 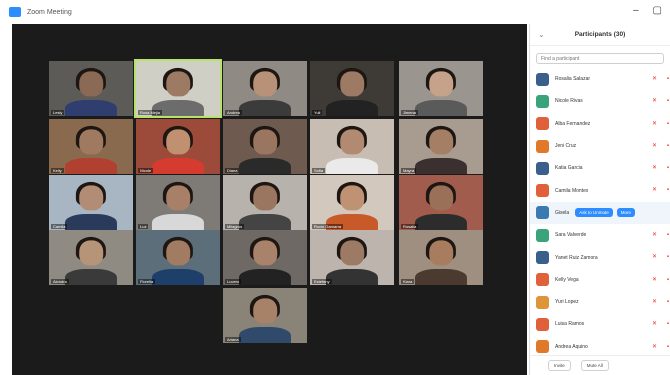 I want to click on maximize-button: ▢, so click(x=657, y=11).